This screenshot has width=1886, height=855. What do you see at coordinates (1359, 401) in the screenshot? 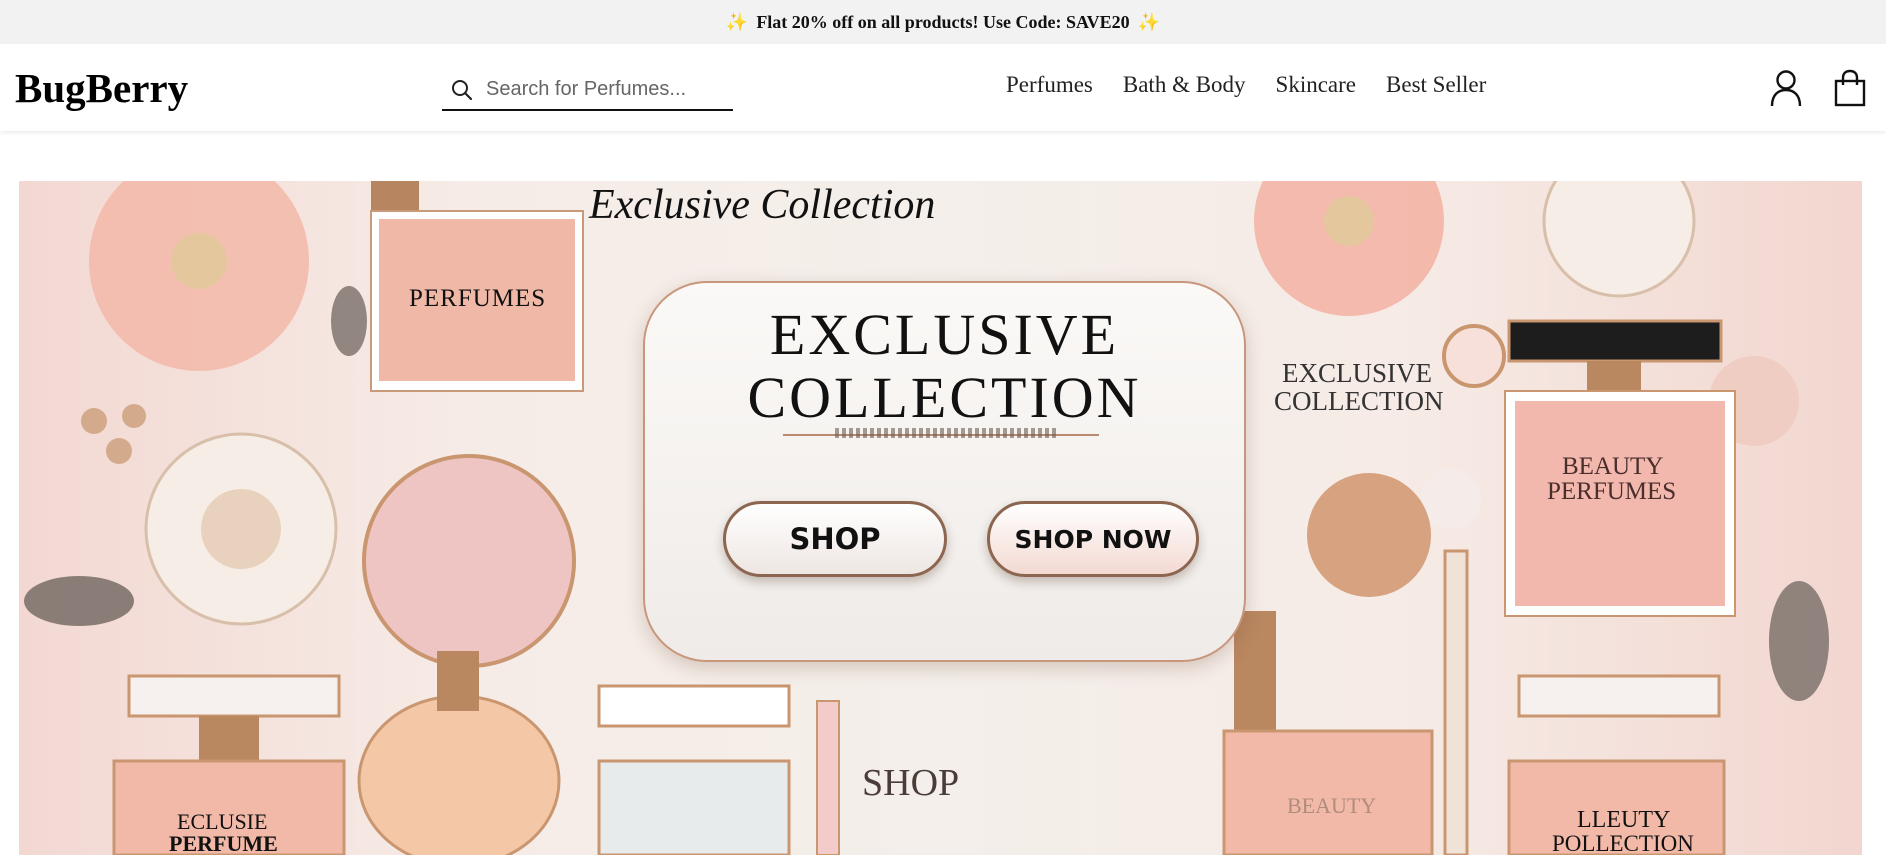
I see `side-label: COLLECTION` at bounding box center [1359, 401].